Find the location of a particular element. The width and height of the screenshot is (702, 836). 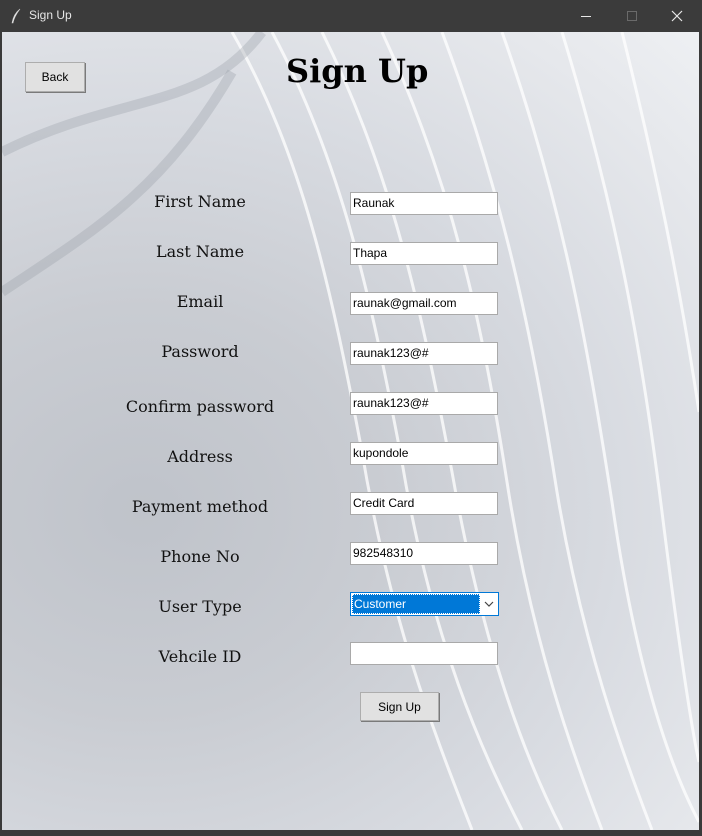

vehicle-id-label: Vehcile ID is located at coordinates (200, 656).